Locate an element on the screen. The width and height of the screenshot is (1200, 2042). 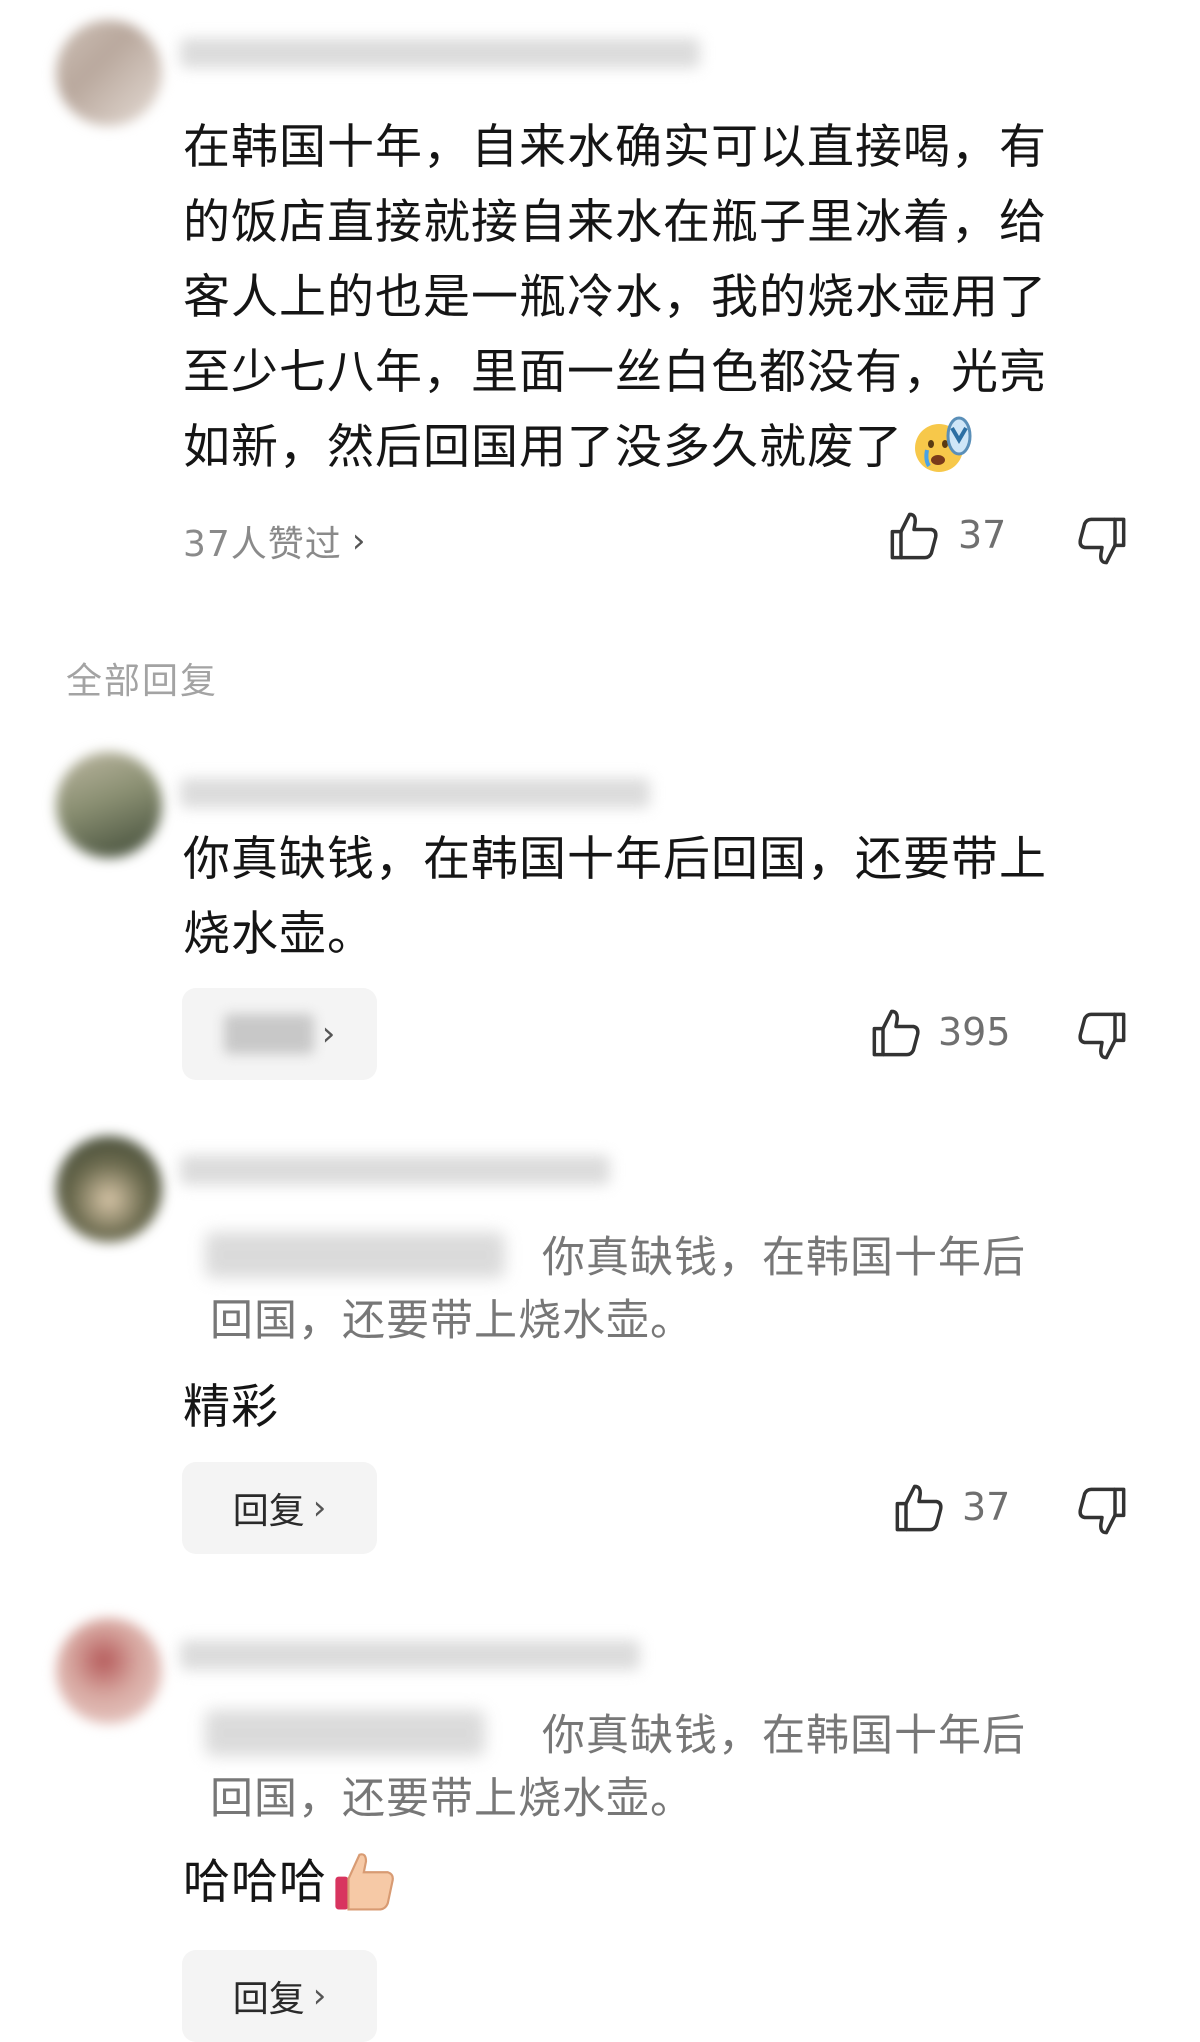
likes-summary-link: 37人赞过 › is located at coordinates (274, 541).